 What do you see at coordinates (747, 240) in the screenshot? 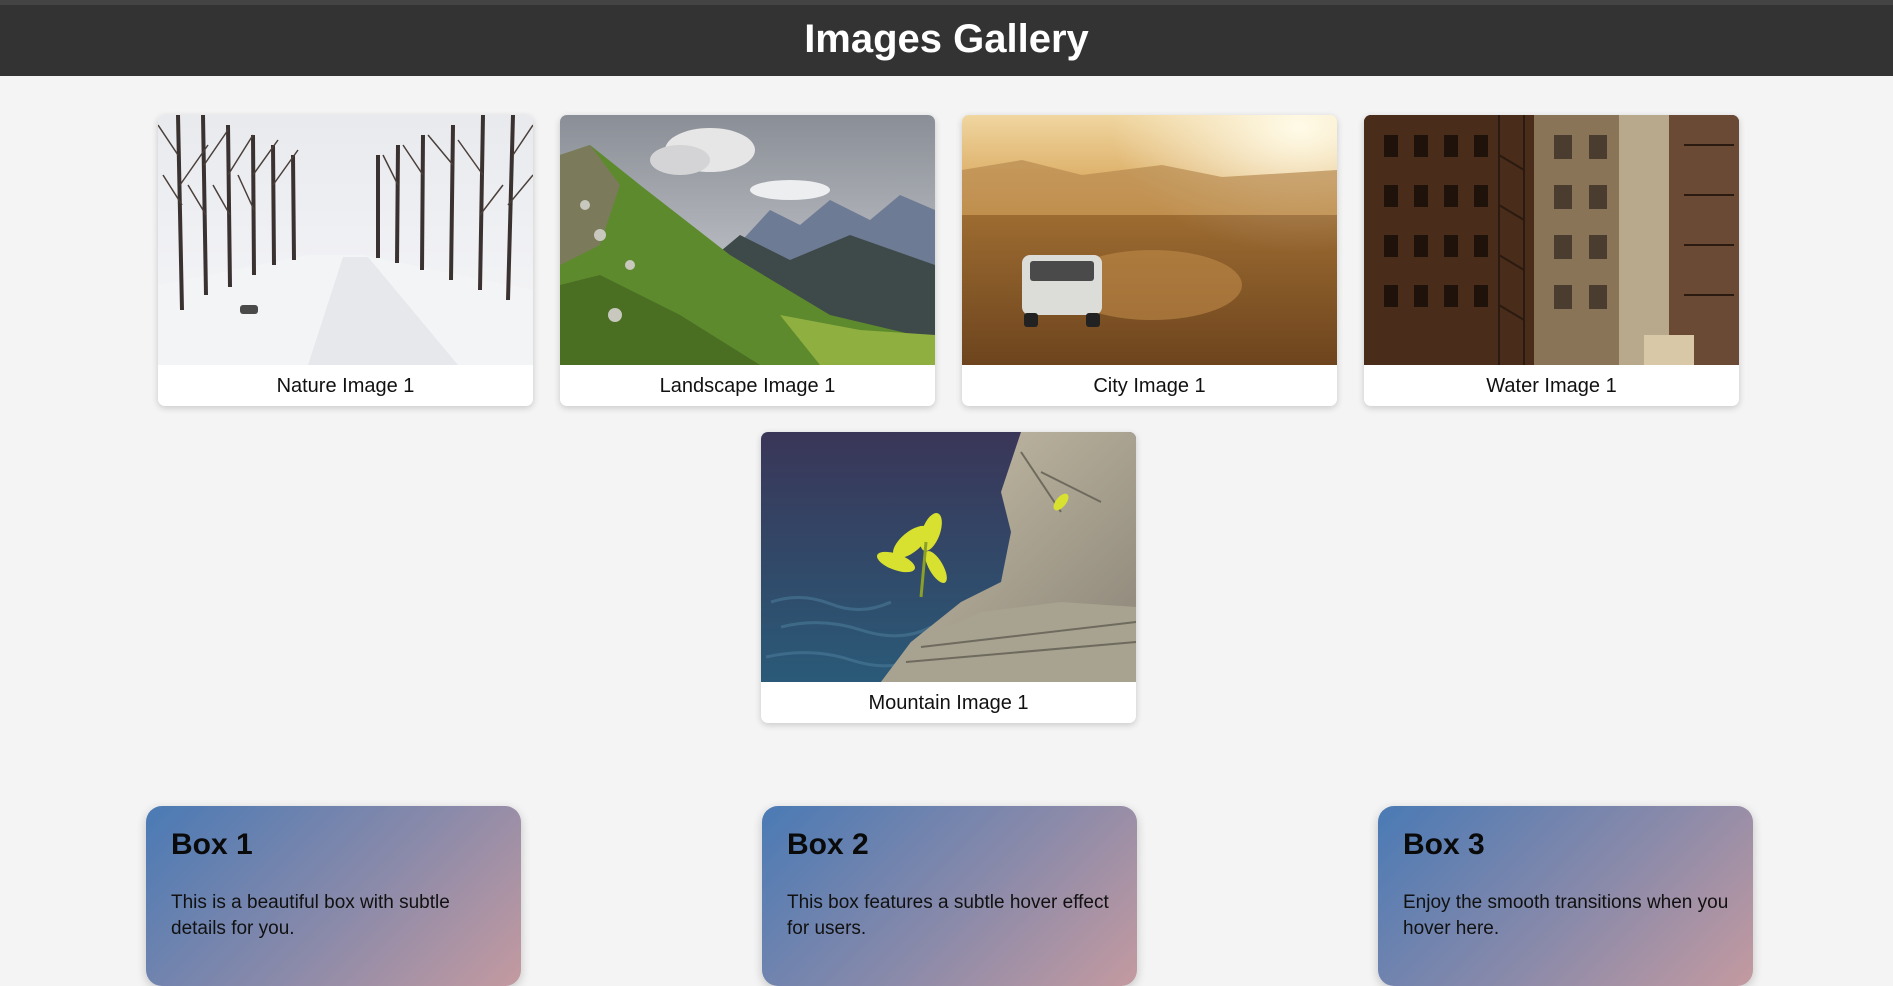
I see `landscape-image` at bounding box center [747, 240].